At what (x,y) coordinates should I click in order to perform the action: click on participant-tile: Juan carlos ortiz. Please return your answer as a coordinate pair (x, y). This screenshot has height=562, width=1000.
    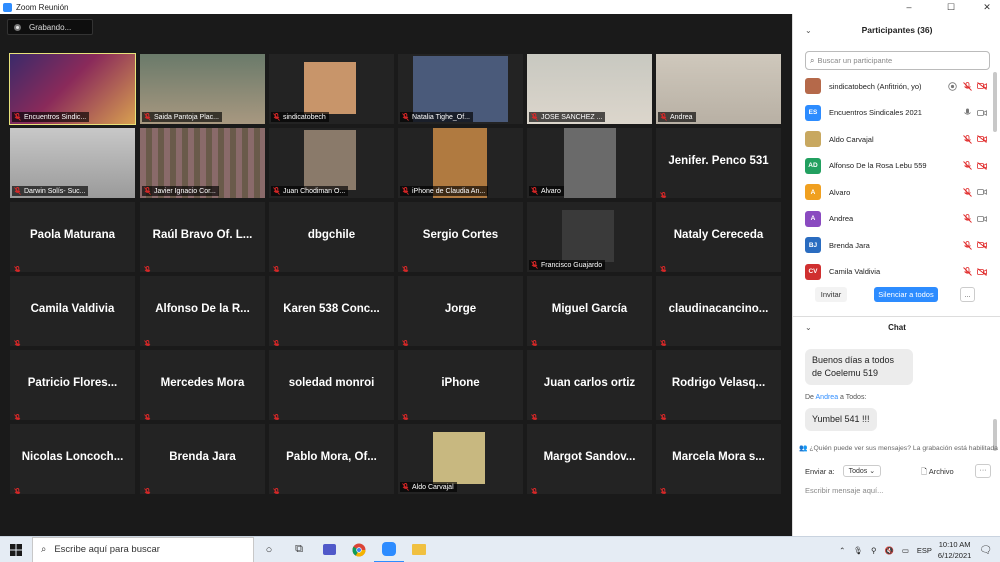
    Looking at the image, I should click on (589, 385).